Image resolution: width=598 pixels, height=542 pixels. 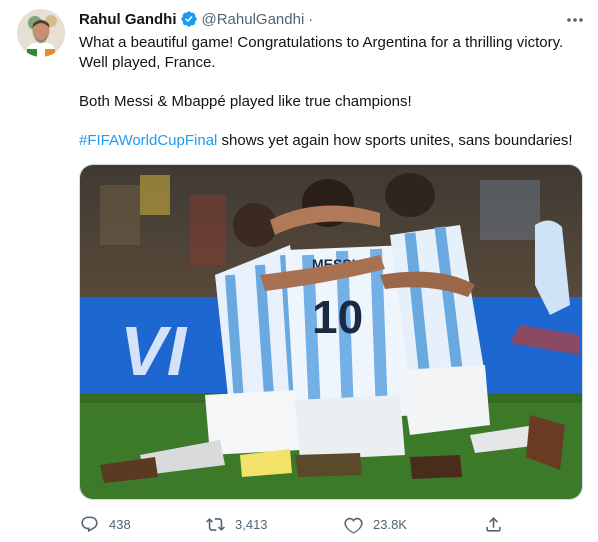 I want to click on retweet-button: 3,413, so click(x=236, y=524).